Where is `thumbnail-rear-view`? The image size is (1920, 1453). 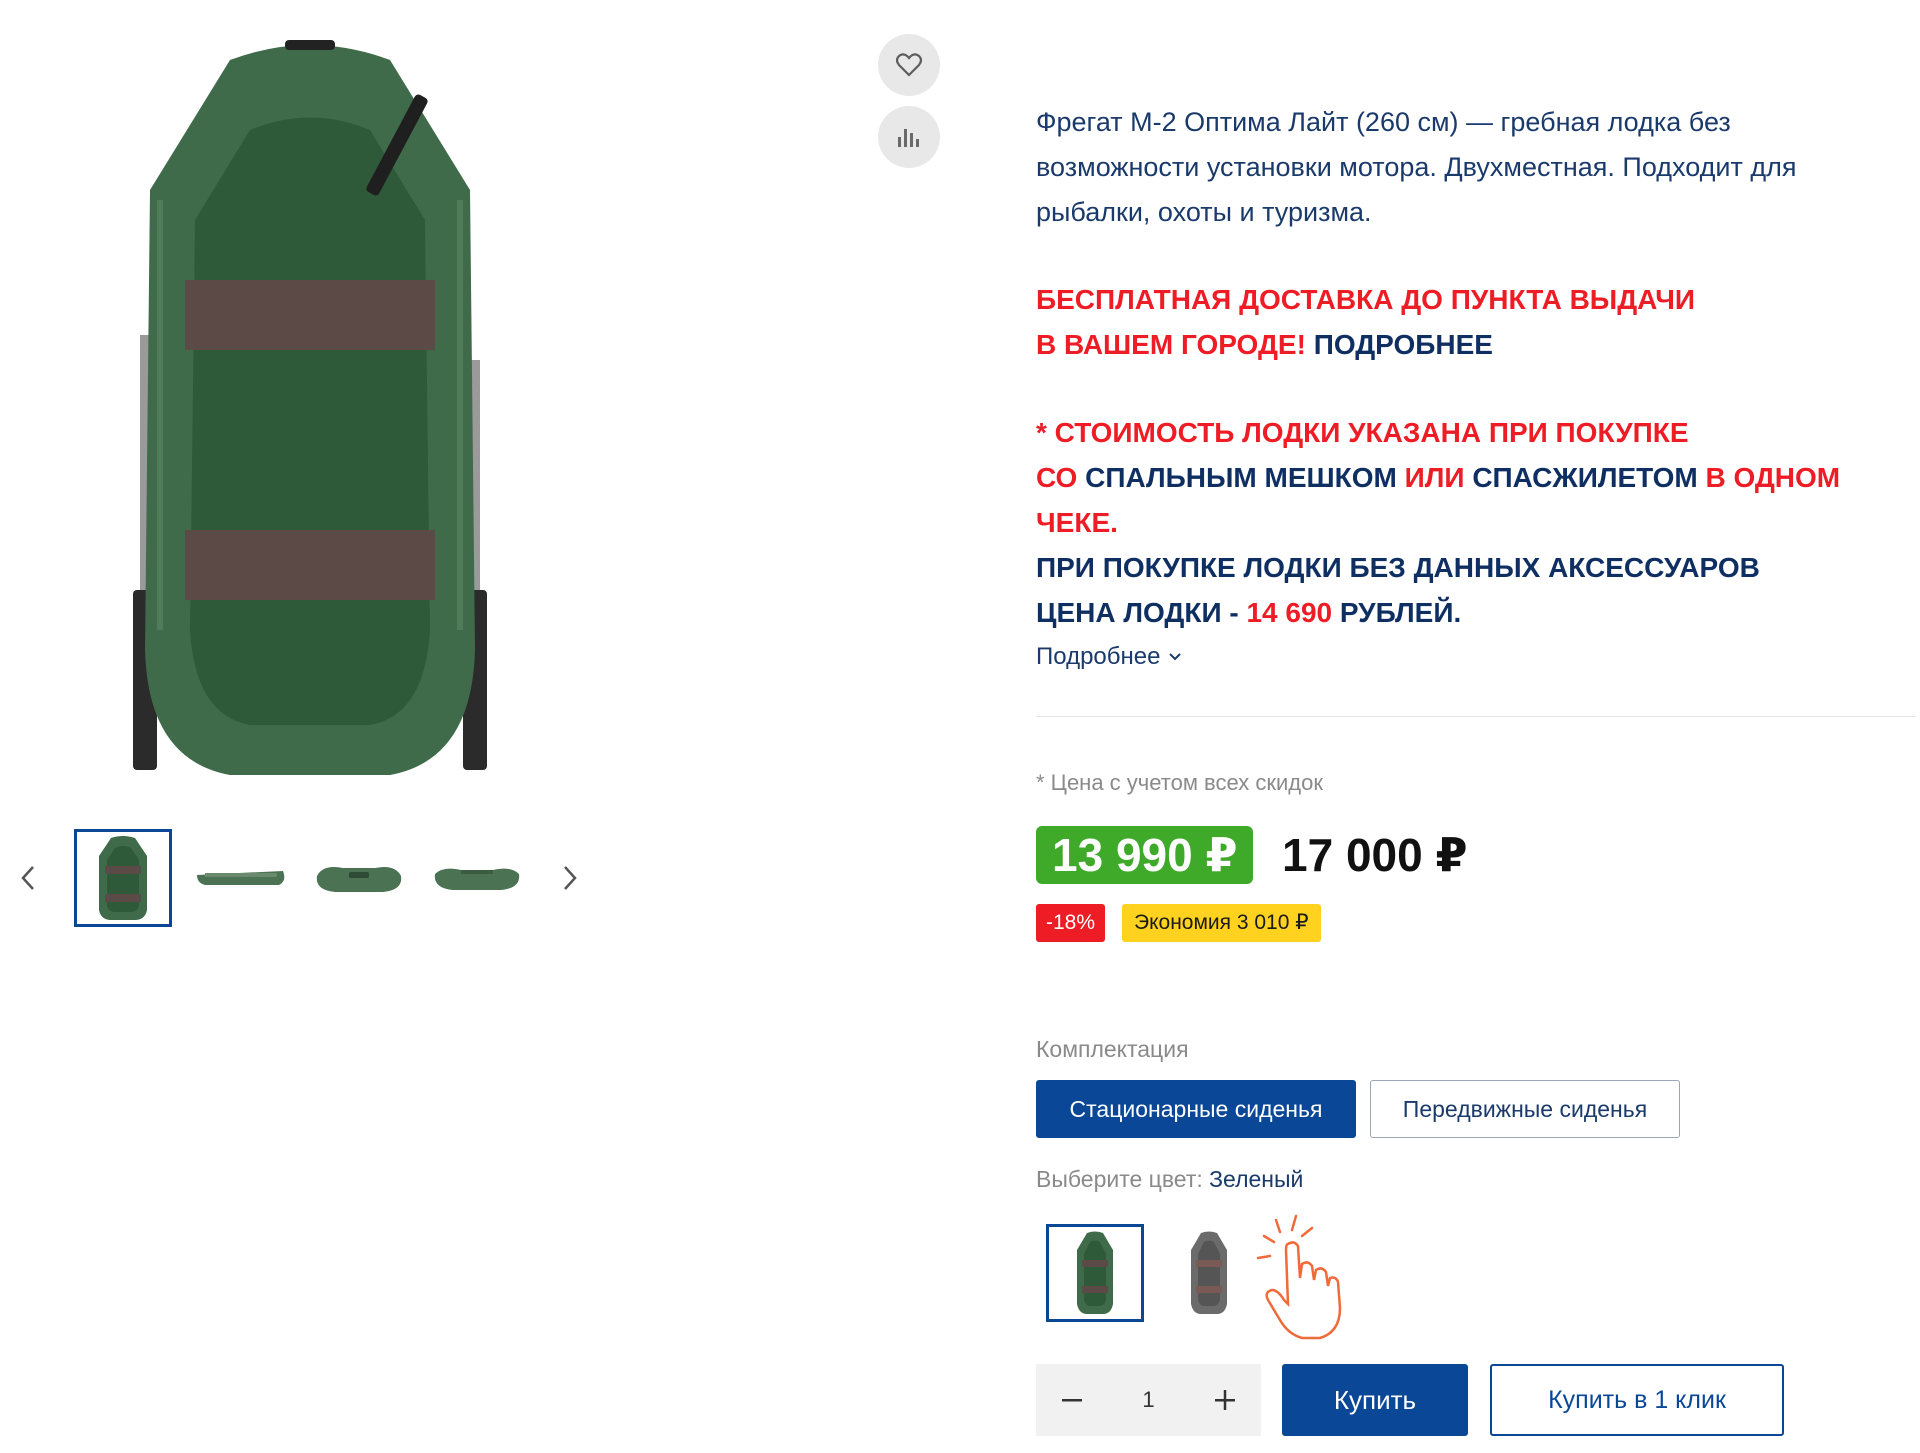 thumbnail-rear-view is located at coordinates (477, 878).